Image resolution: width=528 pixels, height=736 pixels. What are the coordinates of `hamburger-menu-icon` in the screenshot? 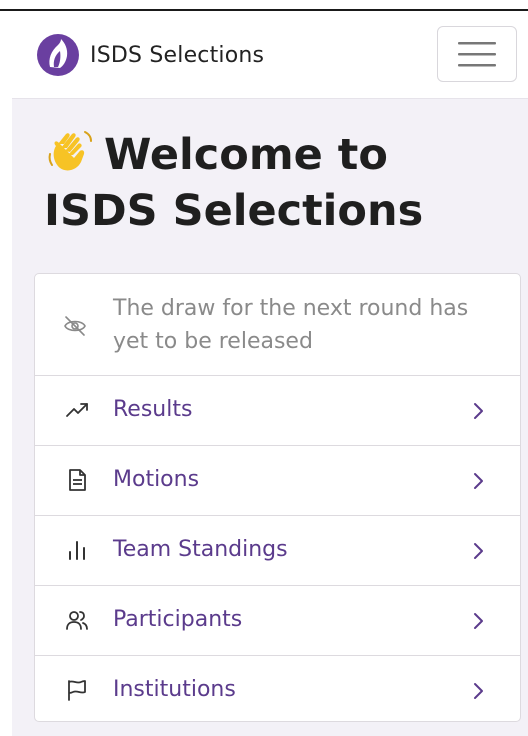 It's located at (477, 54).